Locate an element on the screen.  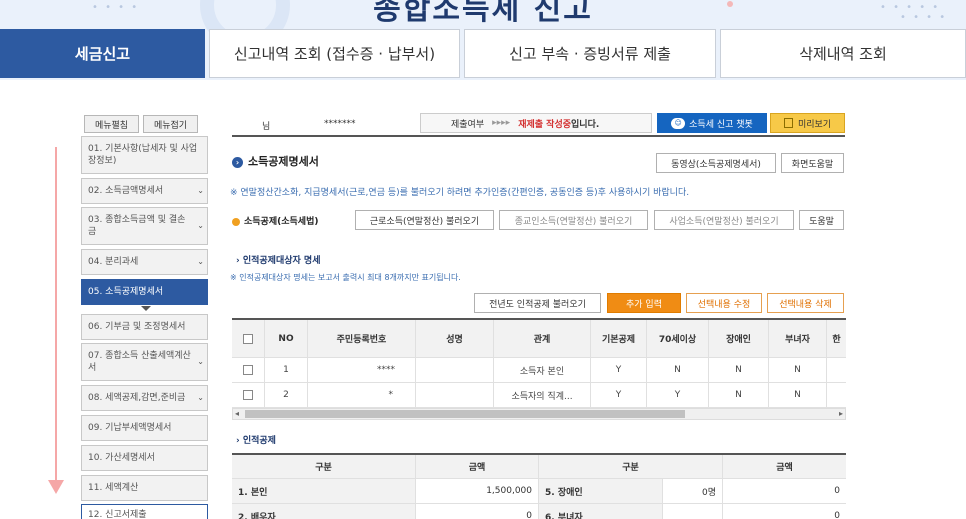
sidebar-item-tax-calculation: 11. 세액계산 is located at coordinates (144, 488).